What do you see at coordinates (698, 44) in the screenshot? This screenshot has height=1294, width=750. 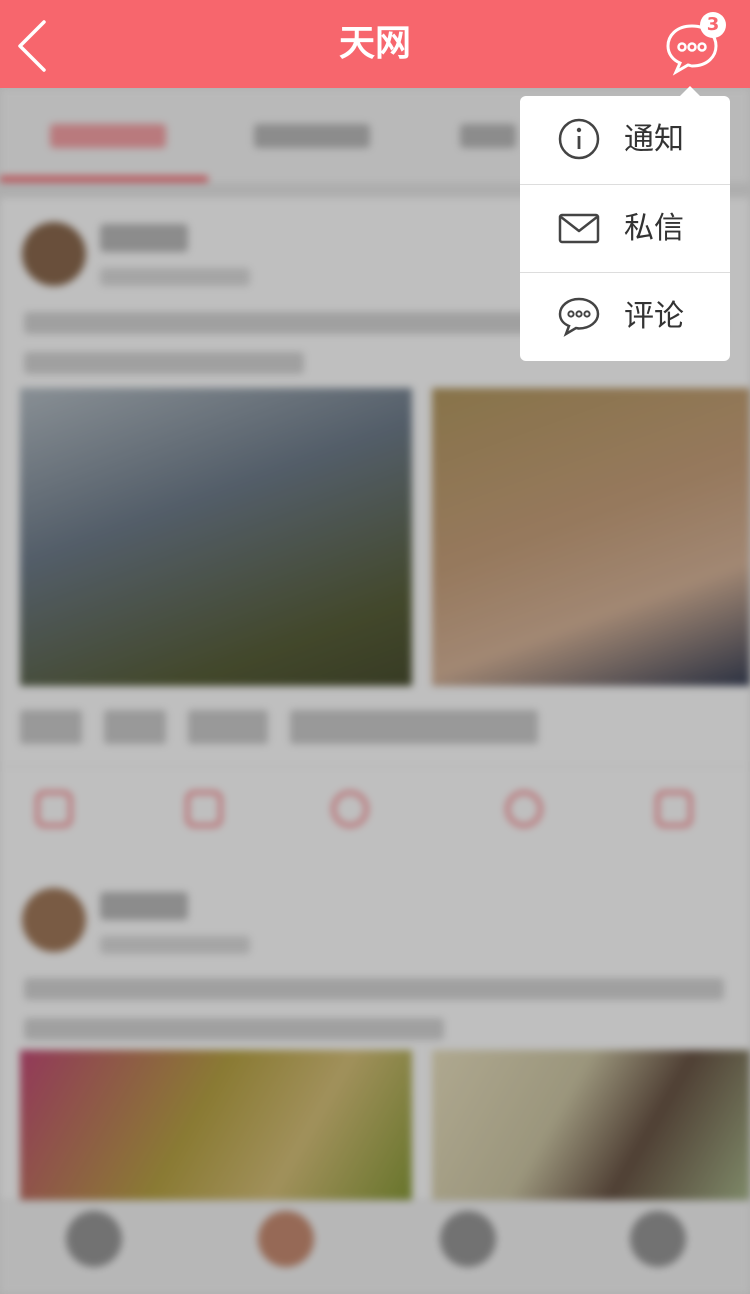 I see `messages-button: 3` at bounding box center [698, 44].